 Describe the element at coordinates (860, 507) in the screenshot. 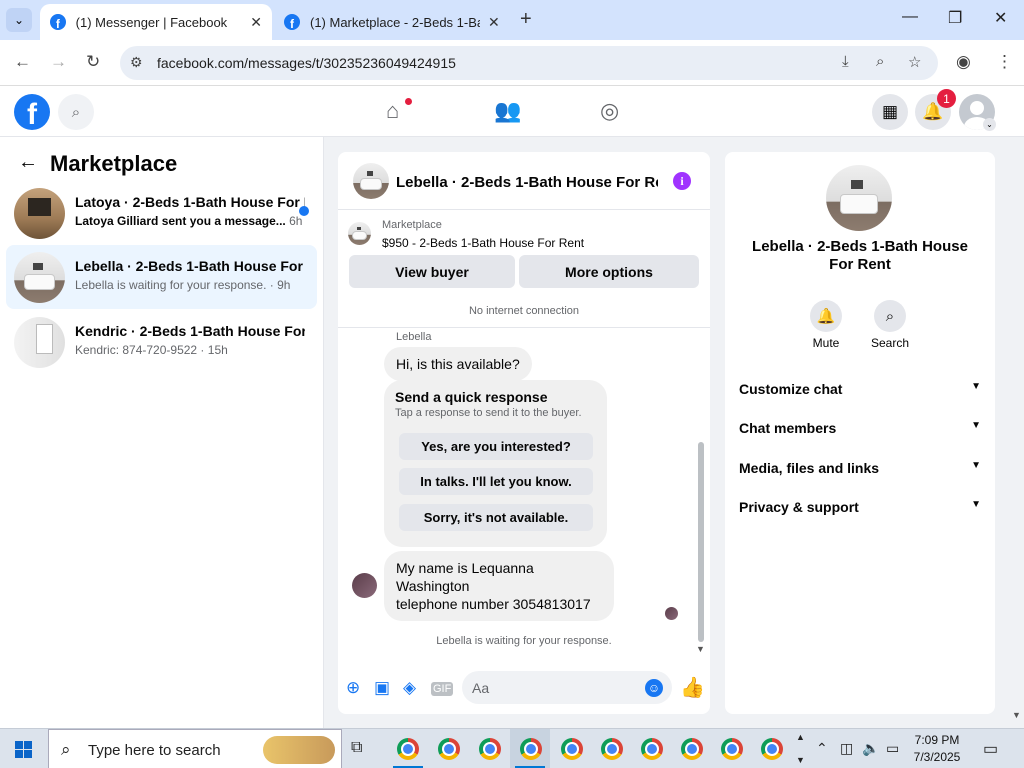

I see `section-privacy-support: Privacy & support ▼` at that location.